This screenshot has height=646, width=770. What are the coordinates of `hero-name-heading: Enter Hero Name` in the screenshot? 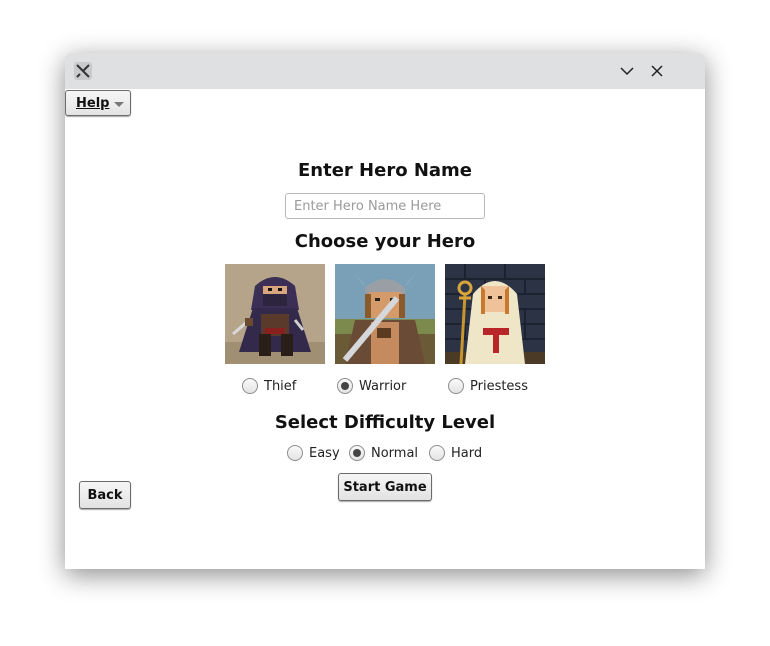 It's located at (385, 170).